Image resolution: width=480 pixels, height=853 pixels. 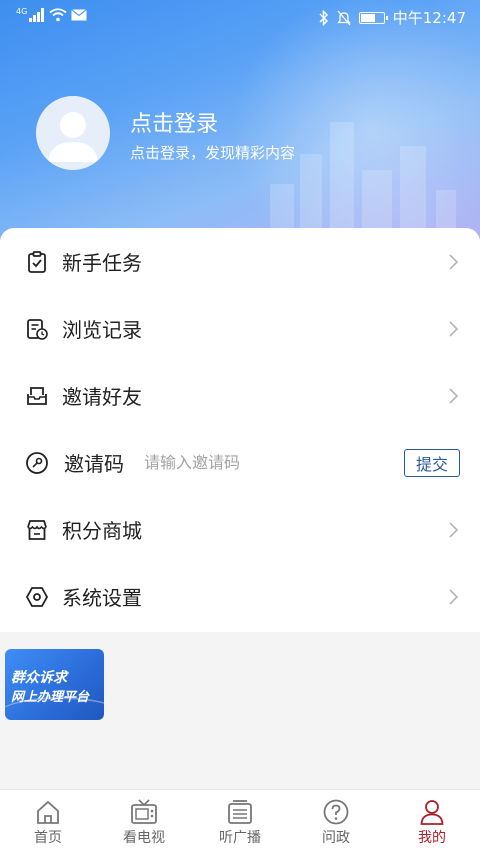 What do you see at coordinates (432, 812) in the screenshot?
I see `user-icon` at bounding box center [432, 812].